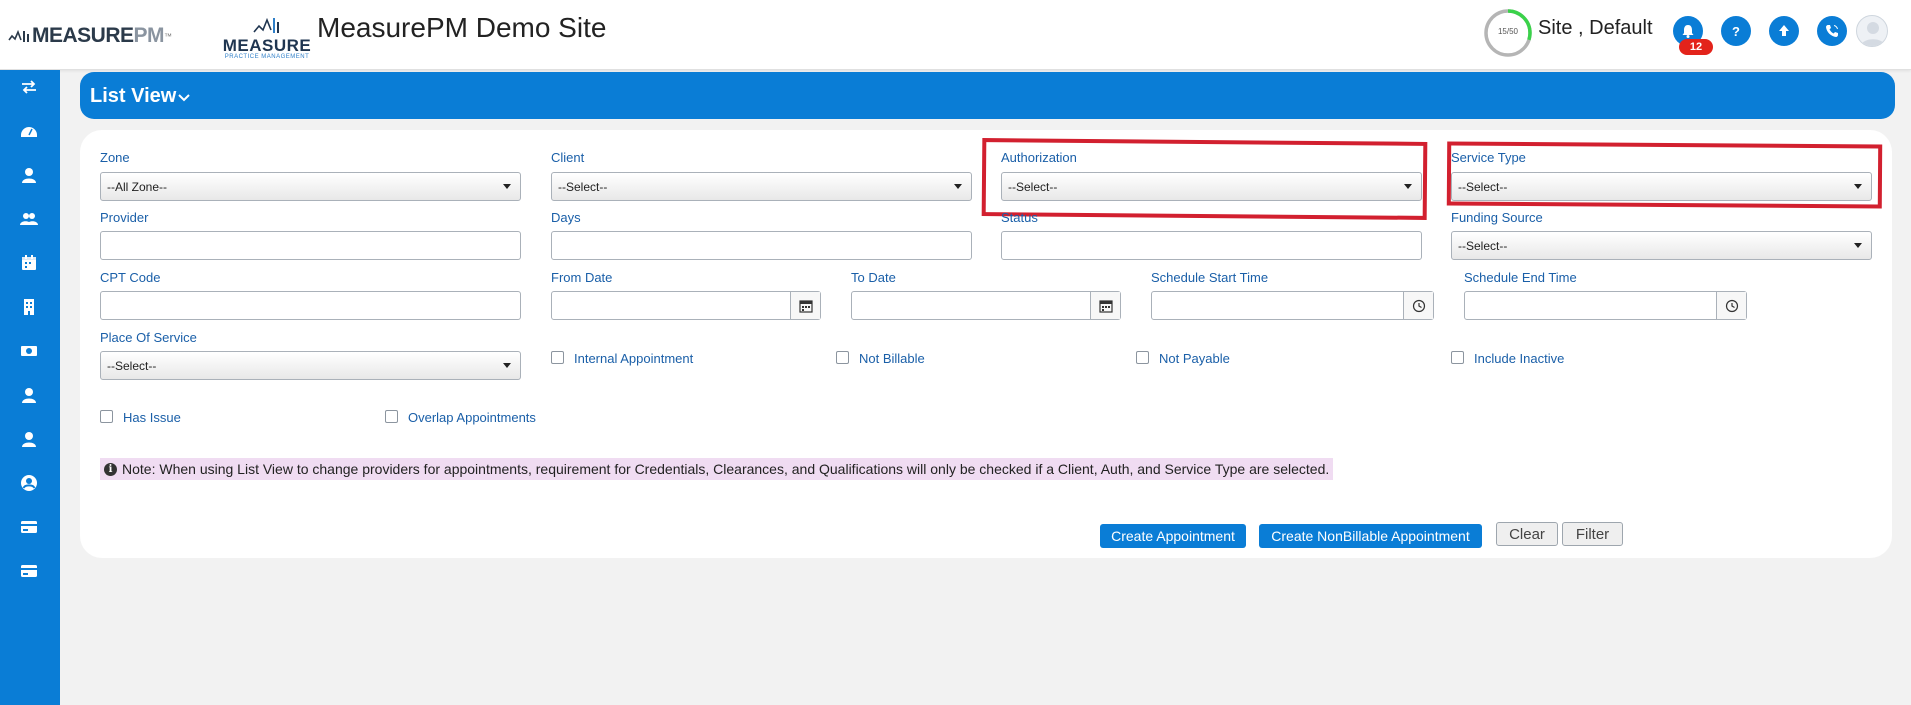 The image size is (1911, 705). I want to click on cpt-code-input, so click(310, 305).